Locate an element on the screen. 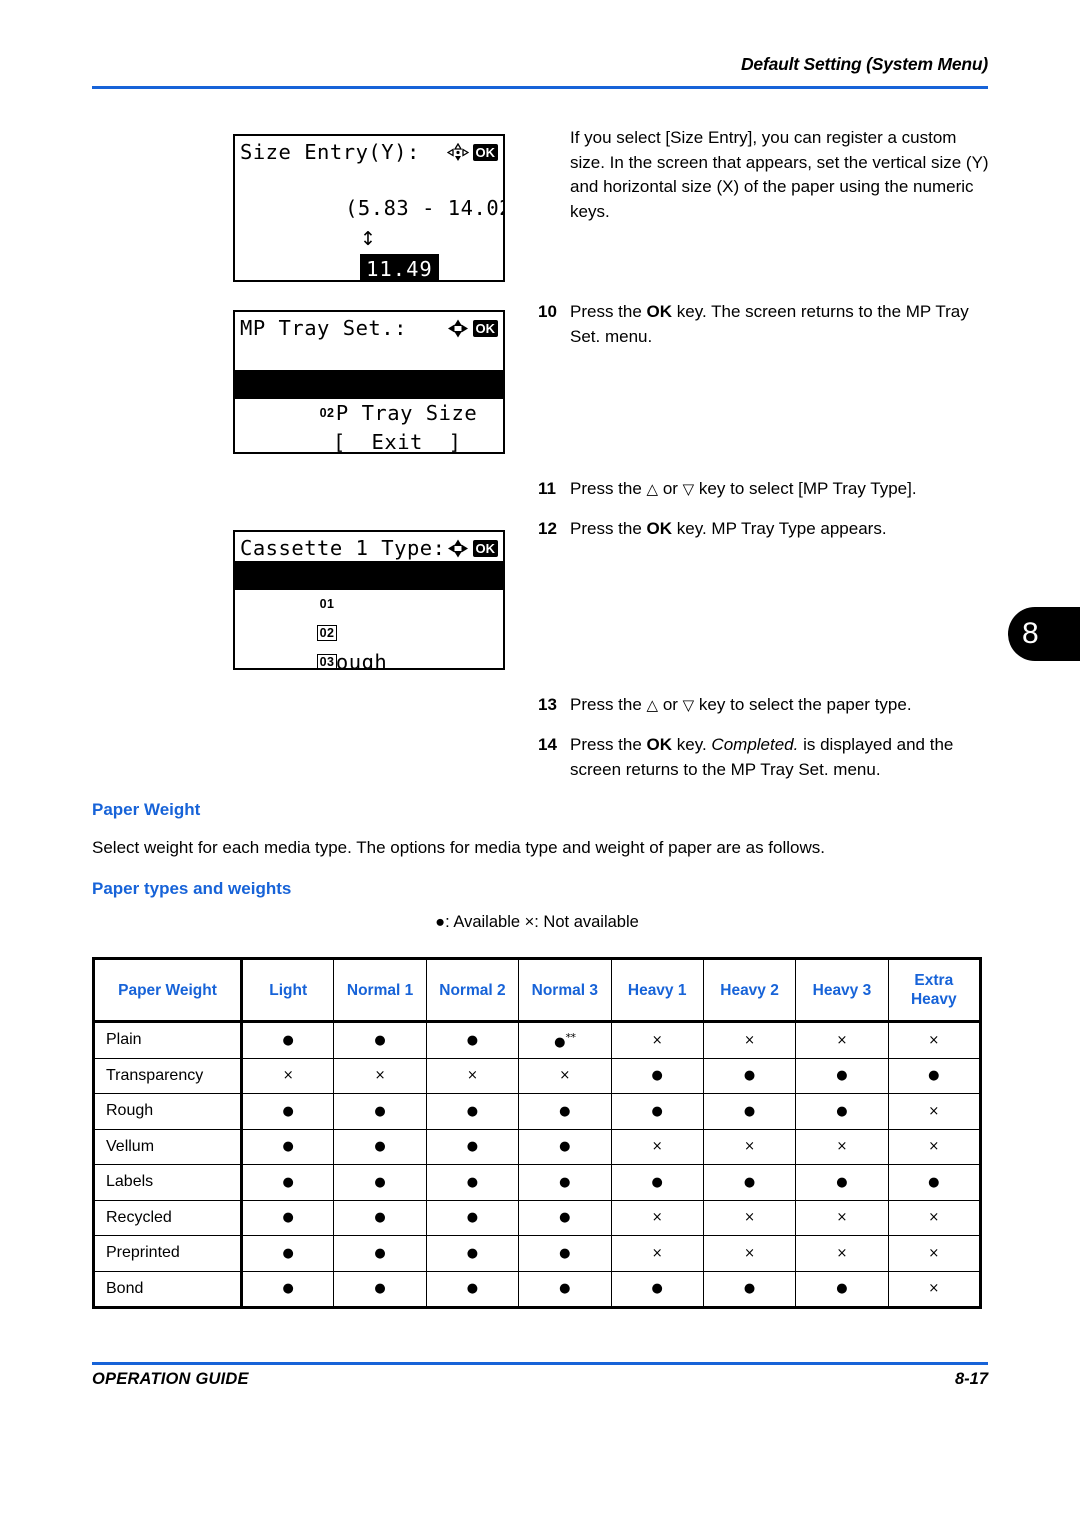 This screenshot has height=1527, width=1080. section-subheading-paper-types-and-weights: Paper types and weights is located at coordinates (192, 888).